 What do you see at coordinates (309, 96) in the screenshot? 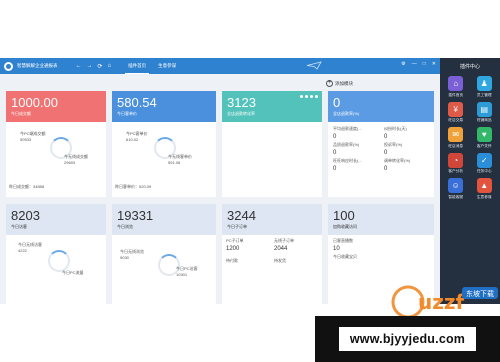
I see `card-actions` at bounding box center [309, 96].